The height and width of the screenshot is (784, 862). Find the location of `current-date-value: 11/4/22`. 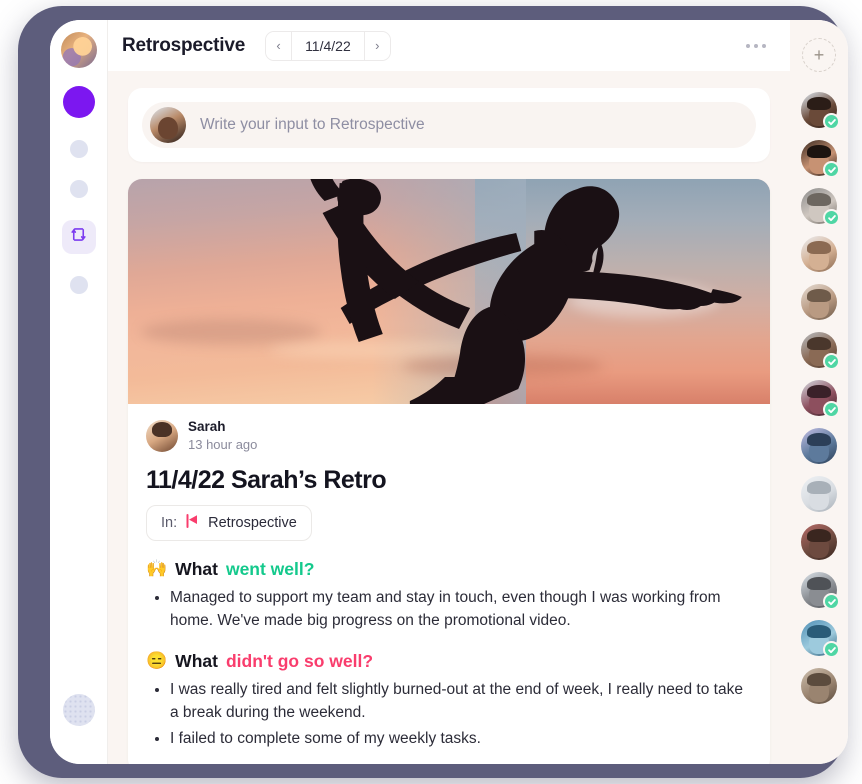

current-date-value: 11/4/22 is located at coordinates (328, 45).